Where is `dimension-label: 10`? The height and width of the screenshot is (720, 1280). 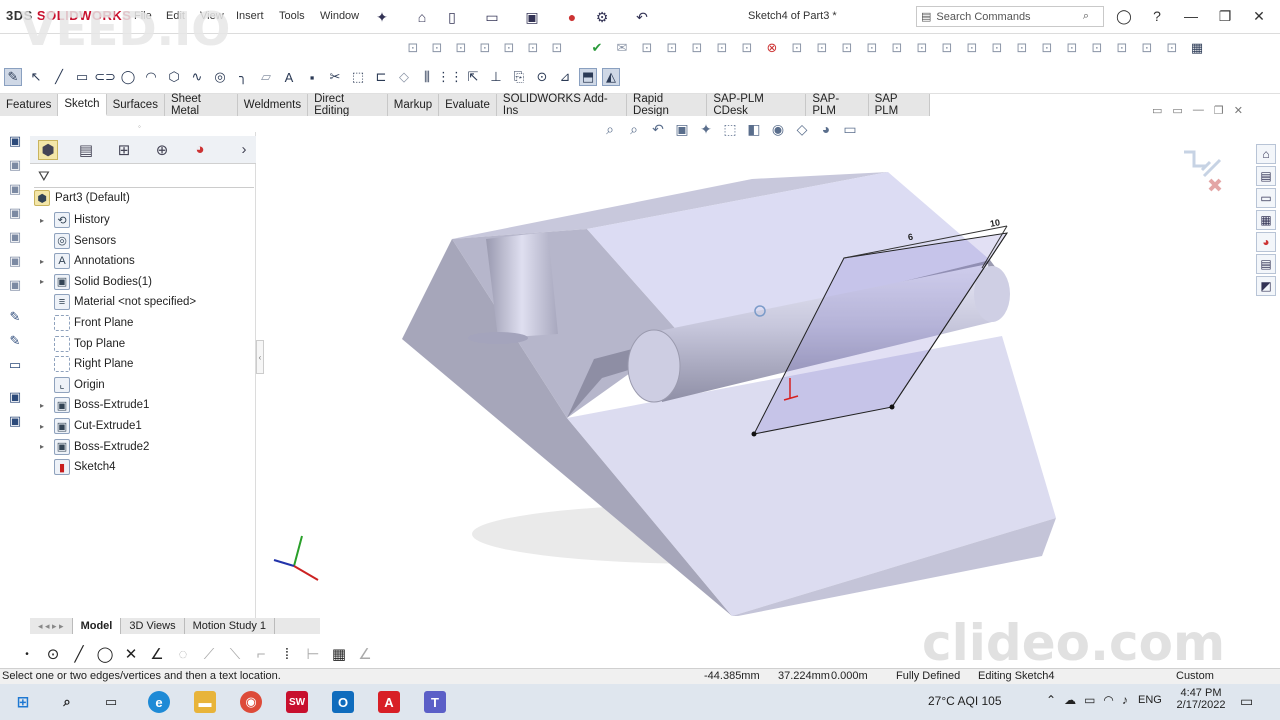 dimension-label: 10 is located at coordinates (995, 223).